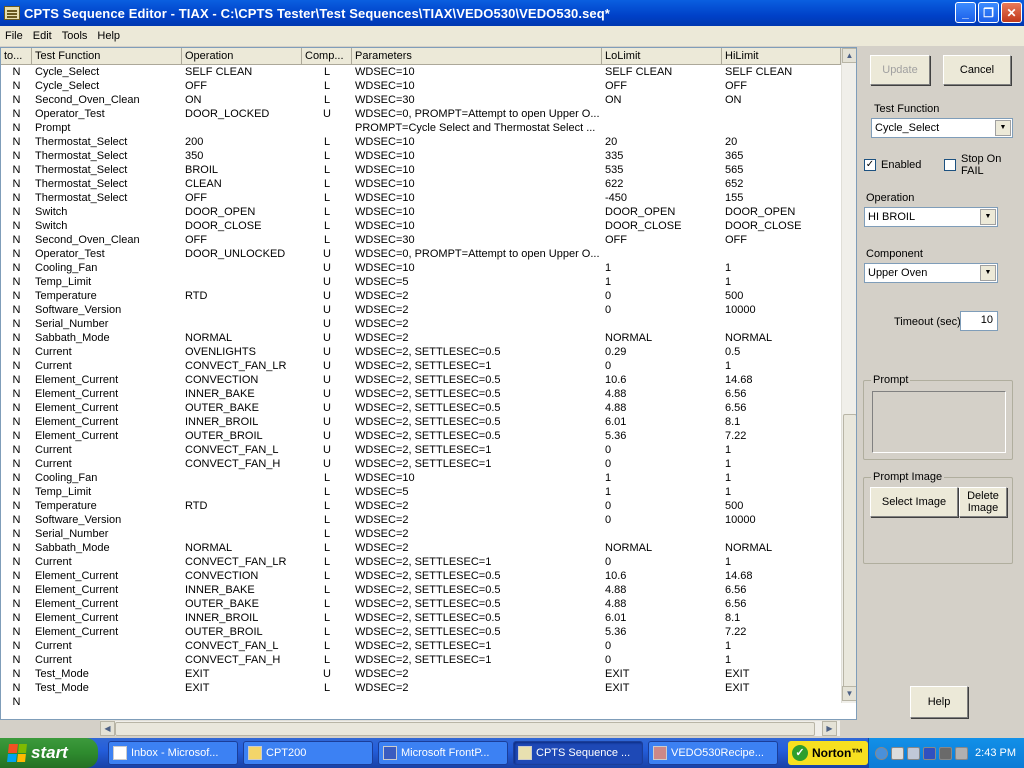 Image resolution: width=1024 pixels, height=768 pixels. Describe the element at coordinates (1003, 128) in the screenshot. I see `chevron-down-icon: ▼` at that location.